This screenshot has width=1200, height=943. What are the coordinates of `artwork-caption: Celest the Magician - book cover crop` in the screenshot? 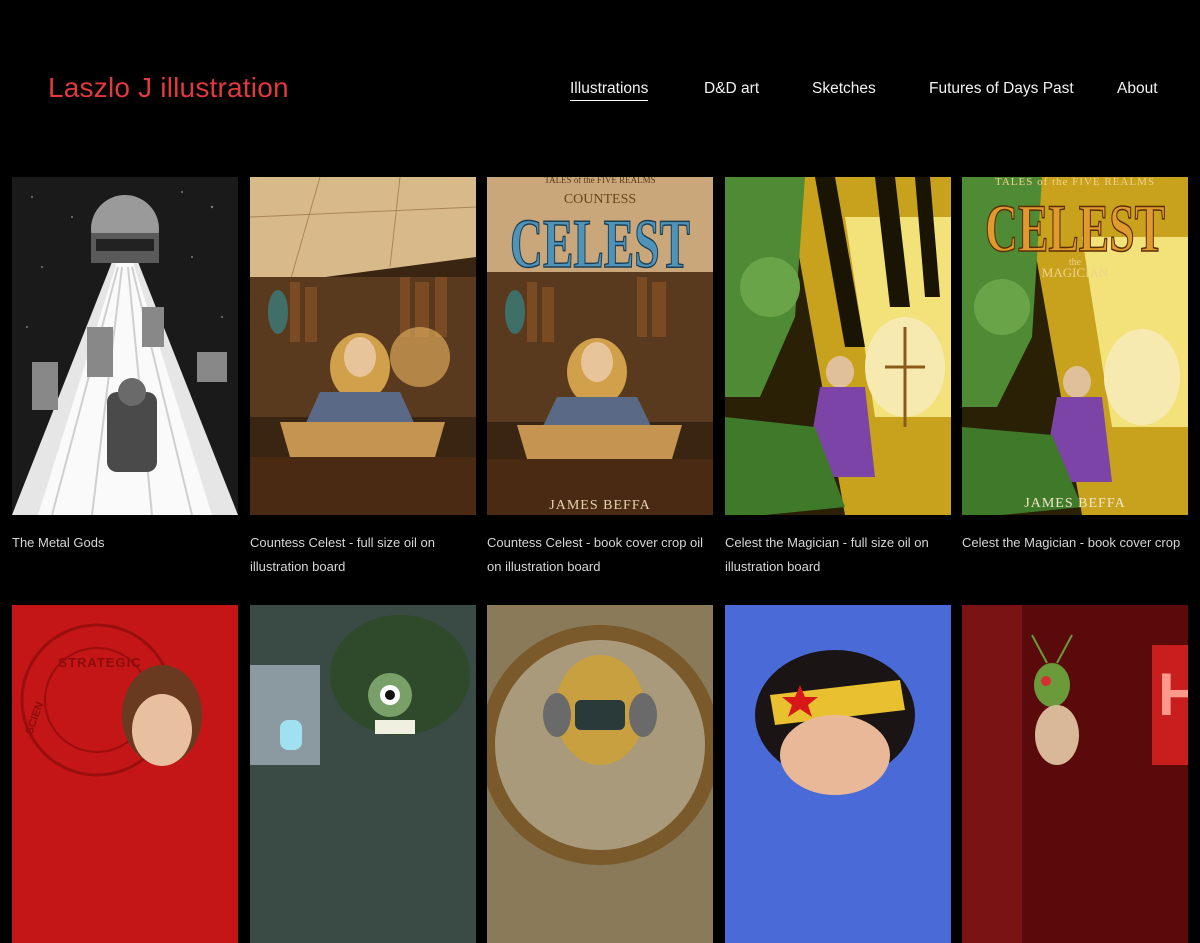 It's located at (1071, 542).